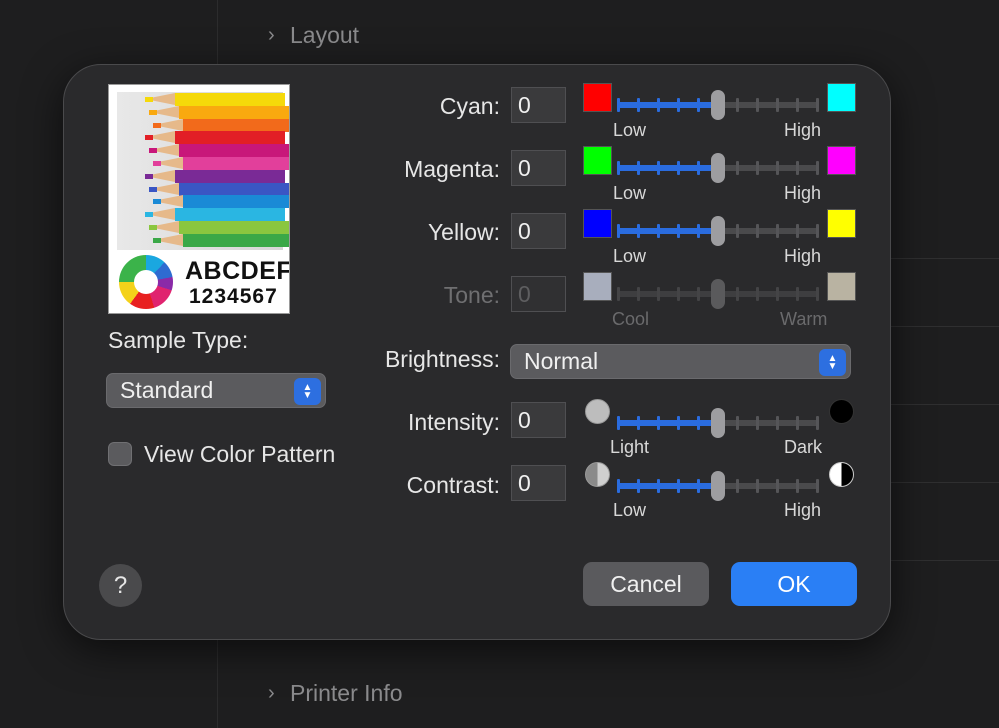  I want to click on yellow-low-caption: Low, so click(630, 256).